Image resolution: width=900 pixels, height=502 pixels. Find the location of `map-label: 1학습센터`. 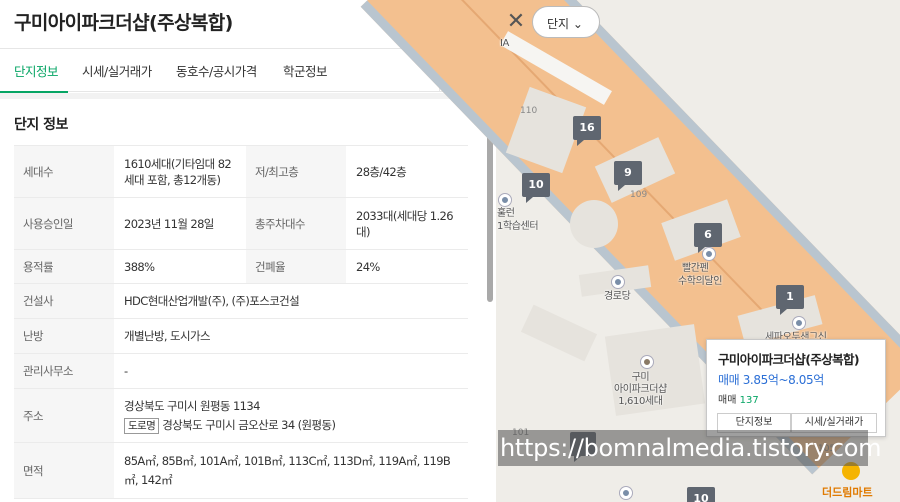

map-label: 1학습센터 is located at coordinates (518, 226).